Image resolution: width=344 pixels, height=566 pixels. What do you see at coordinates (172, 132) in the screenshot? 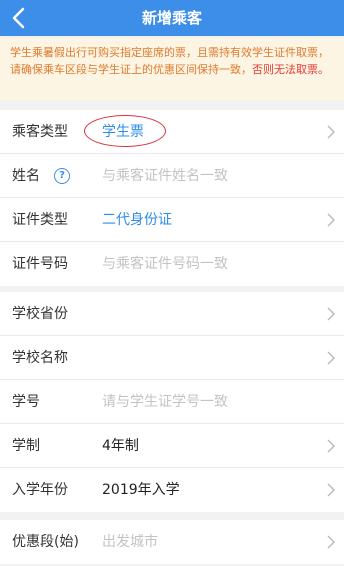
I see `passenger-type-row: 乘客类型 学生票` at bounding box center [172, 132].